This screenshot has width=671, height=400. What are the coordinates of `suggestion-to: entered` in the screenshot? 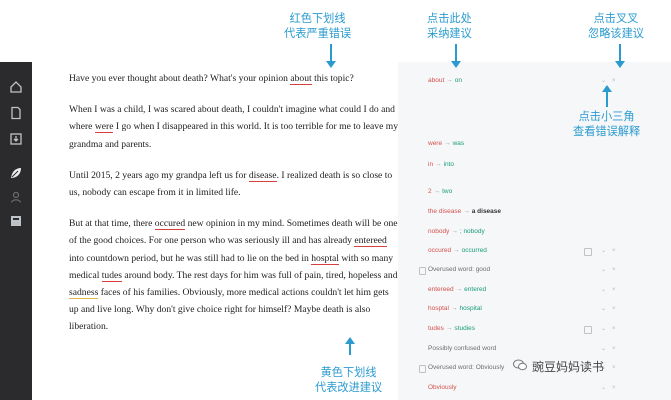 It's located at (475, 289).